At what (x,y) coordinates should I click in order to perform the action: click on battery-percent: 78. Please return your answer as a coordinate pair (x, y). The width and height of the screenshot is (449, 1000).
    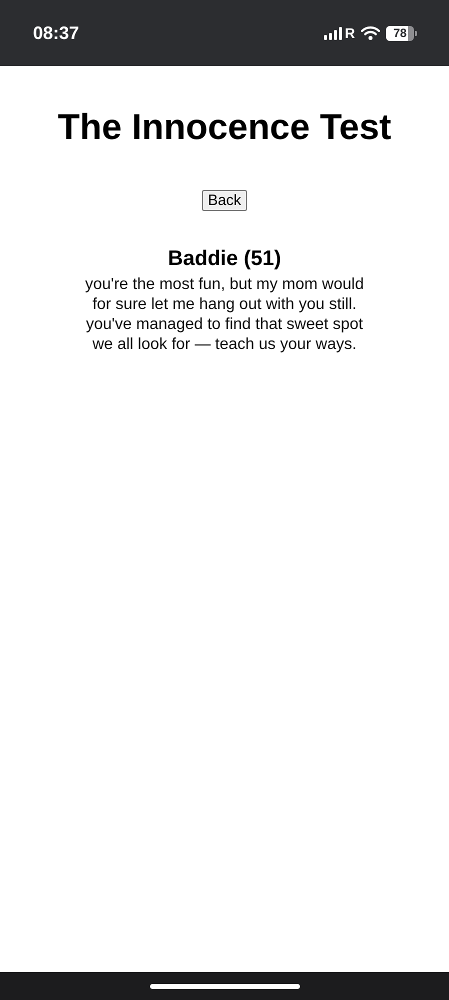
    Looking at the image, I should click on (400, 33).